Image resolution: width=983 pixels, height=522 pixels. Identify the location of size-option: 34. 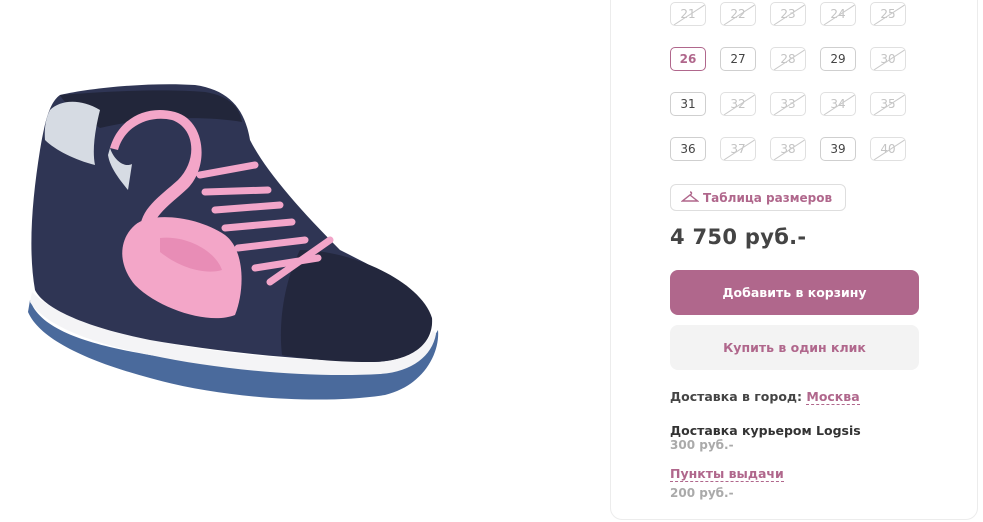
(838, 104).